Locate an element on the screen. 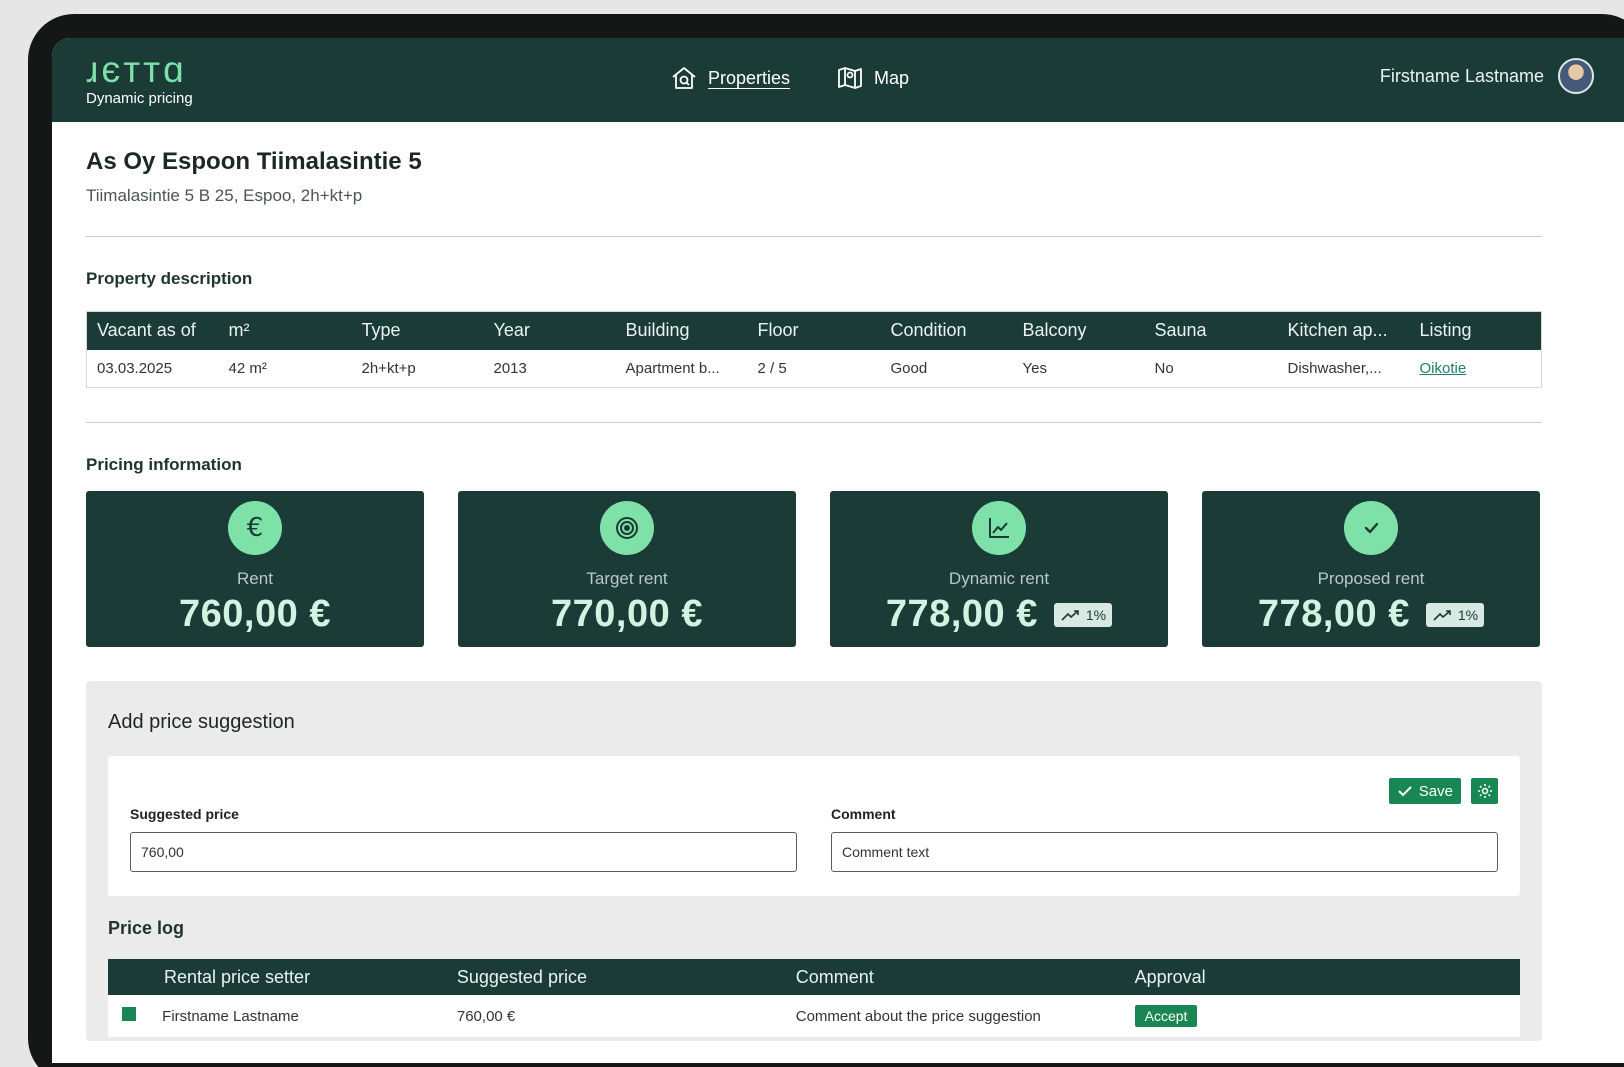 The image size is (1624, 1067). table-cell: 42 m² is located at coordinates (247, 368).